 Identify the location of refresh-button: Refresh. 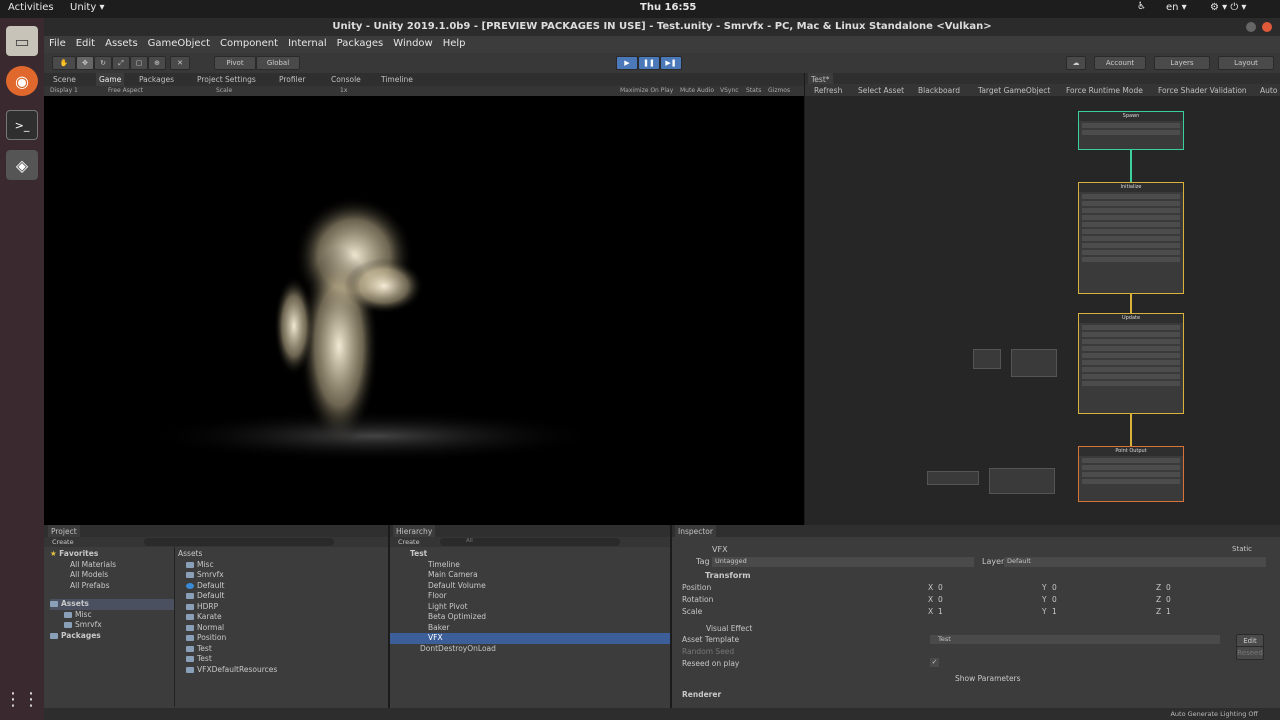
(828, 90).